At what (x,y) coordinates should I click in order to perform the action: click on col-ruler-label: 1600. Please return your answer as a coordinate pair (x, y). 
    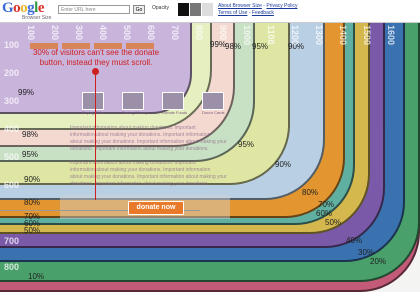
    Looking at the image, I should click on (391, 35).